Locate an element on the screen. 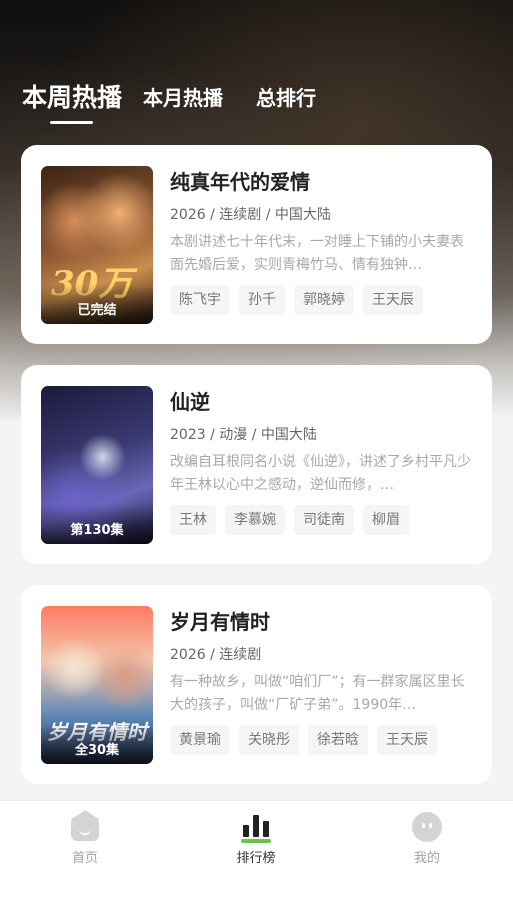 Image resolution: width=513 pixels, height=912 pixels. tab-weekly: 本周热播 is located at coordinates (72, 96).